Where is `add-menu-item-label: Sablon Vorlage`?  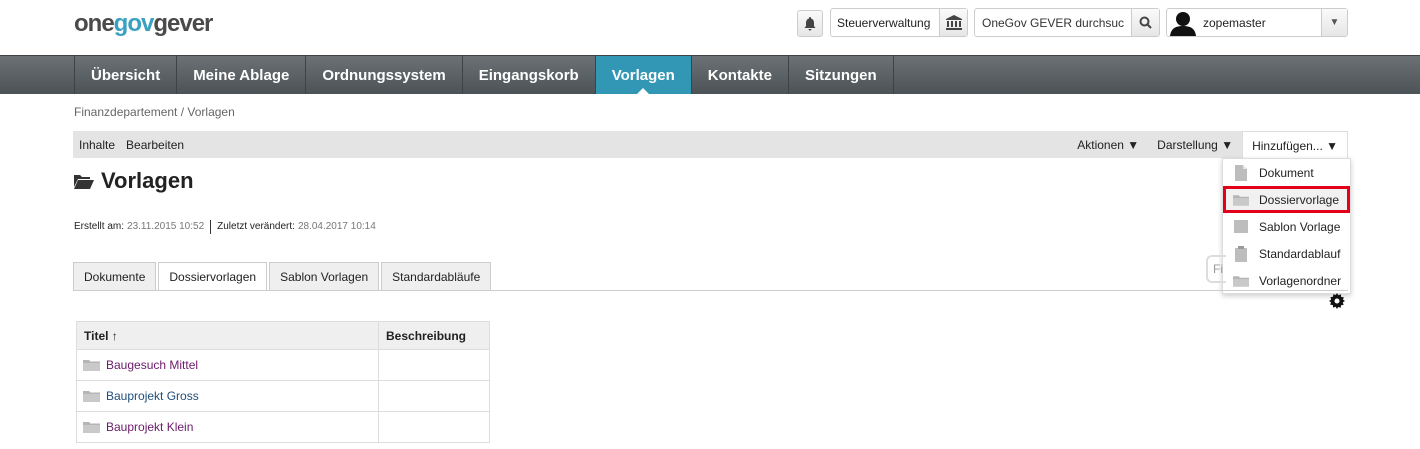 add-menu-item-label: Sablon Vorlage is located at coordinates (1300, 226).